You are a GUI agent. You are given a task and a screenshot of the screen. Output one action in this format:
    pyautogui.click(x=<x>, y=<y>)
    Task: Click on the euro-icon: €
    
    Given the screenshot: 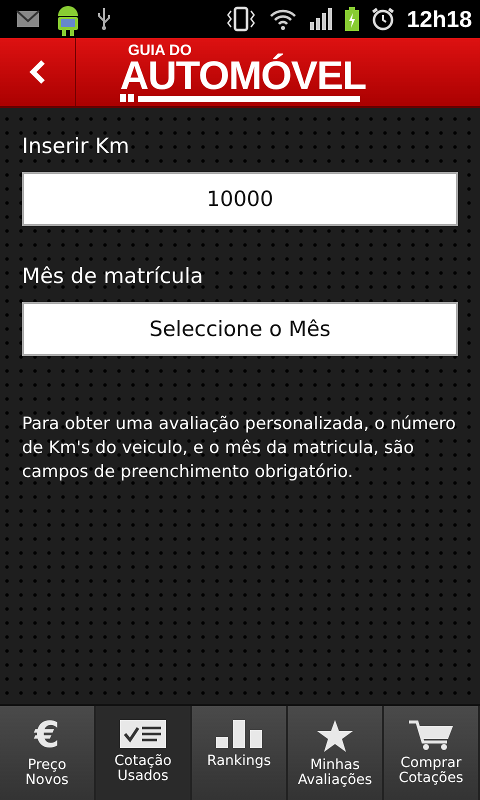 What is the action you would take?
    pyautogui.click(x=47, y=736)
    